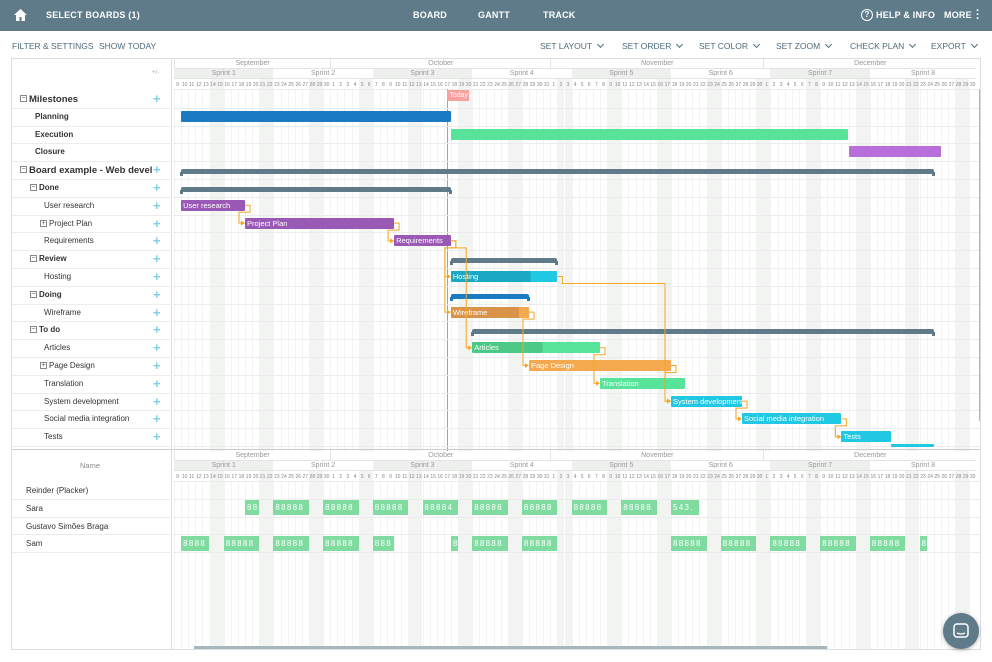 Image resolution: width=992 pixels, height=662 pixels. What do you see at coordinates (62, 312) in the screenshot?
I see `task-label: Wireframe` at bounding box center [62, 312].